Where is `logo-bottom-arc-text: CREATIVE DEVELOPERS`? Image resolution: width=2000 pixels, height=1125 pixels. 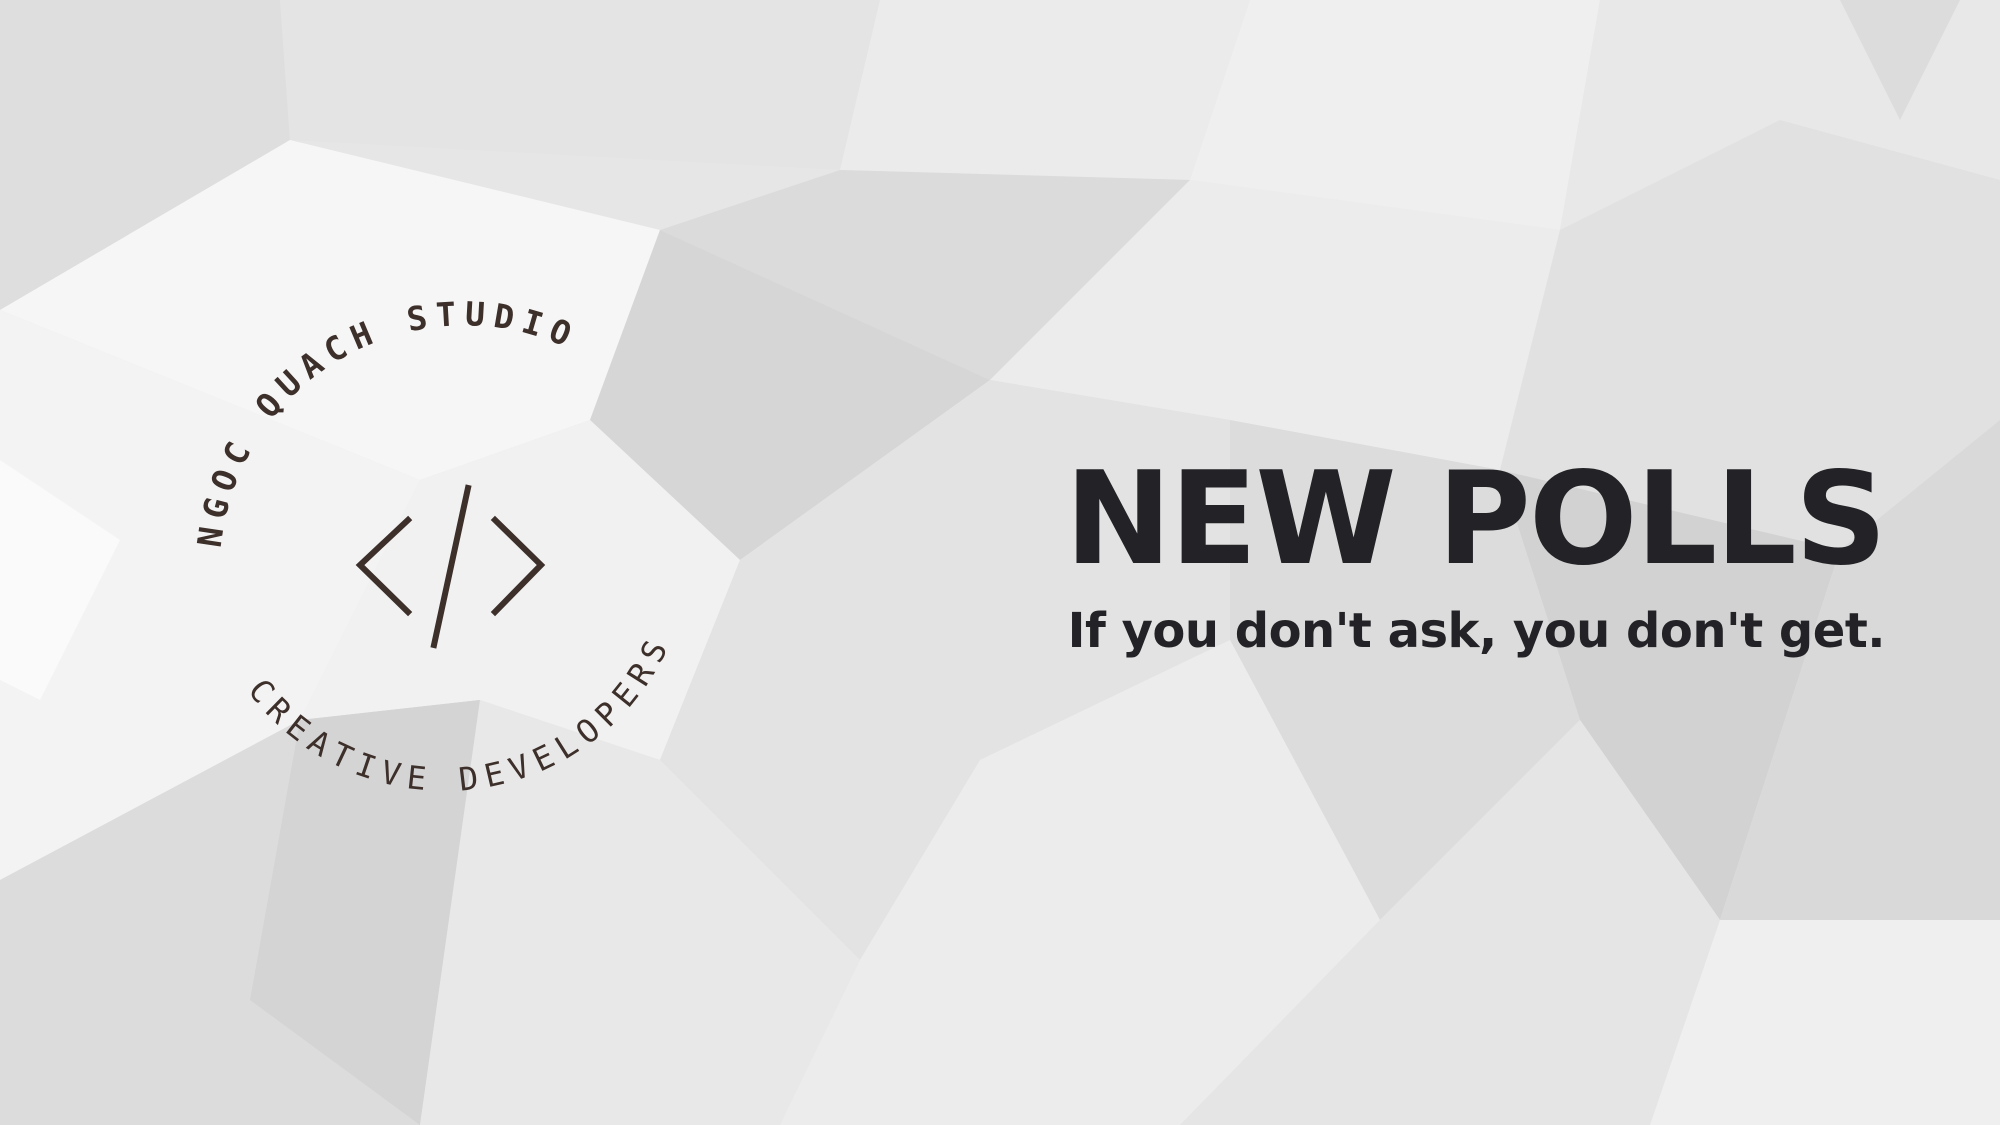 logo-bottom-arc-text: CREATIVE DEVELOPERS is located at coordinates (460, 713).